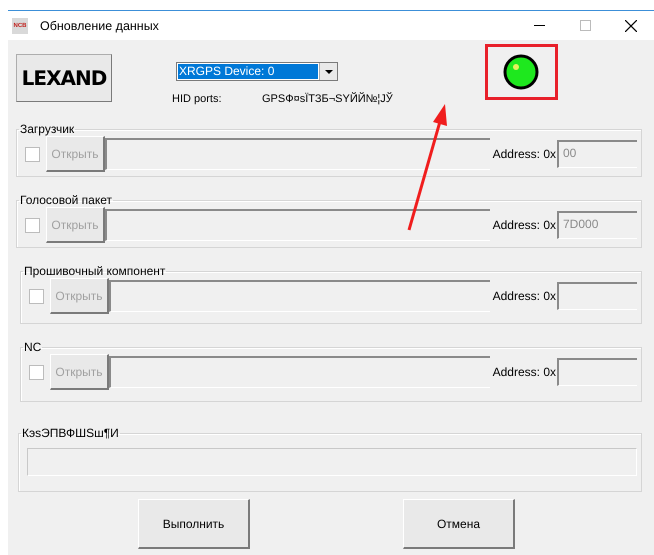 This screenshot has width=654, height=555. Describe the element at coordinates (539, 25) in the screenshot. I see `minimize-icon` at that location.